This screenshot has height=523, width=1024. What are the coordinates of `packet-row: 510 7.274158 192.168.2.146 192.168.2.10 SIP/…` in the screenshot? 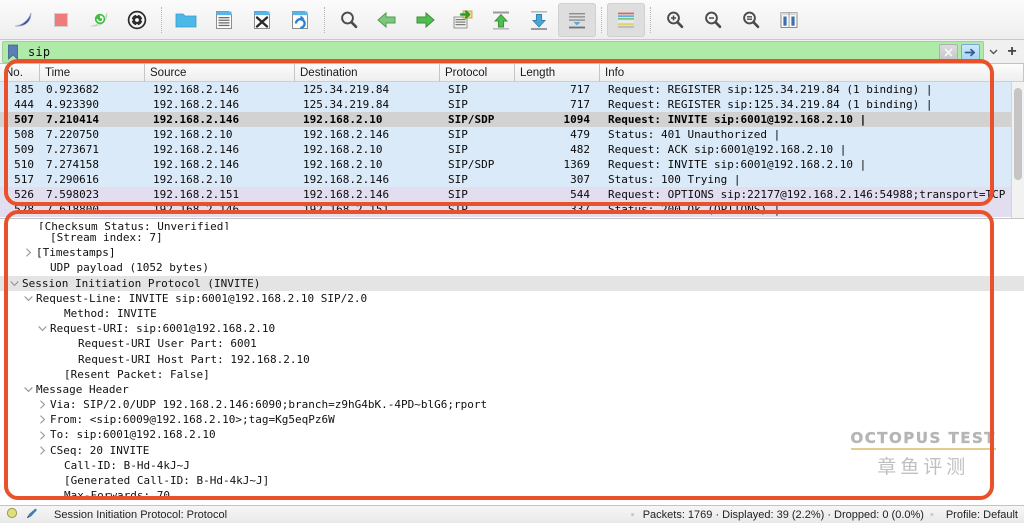 It's located at (512, 164).